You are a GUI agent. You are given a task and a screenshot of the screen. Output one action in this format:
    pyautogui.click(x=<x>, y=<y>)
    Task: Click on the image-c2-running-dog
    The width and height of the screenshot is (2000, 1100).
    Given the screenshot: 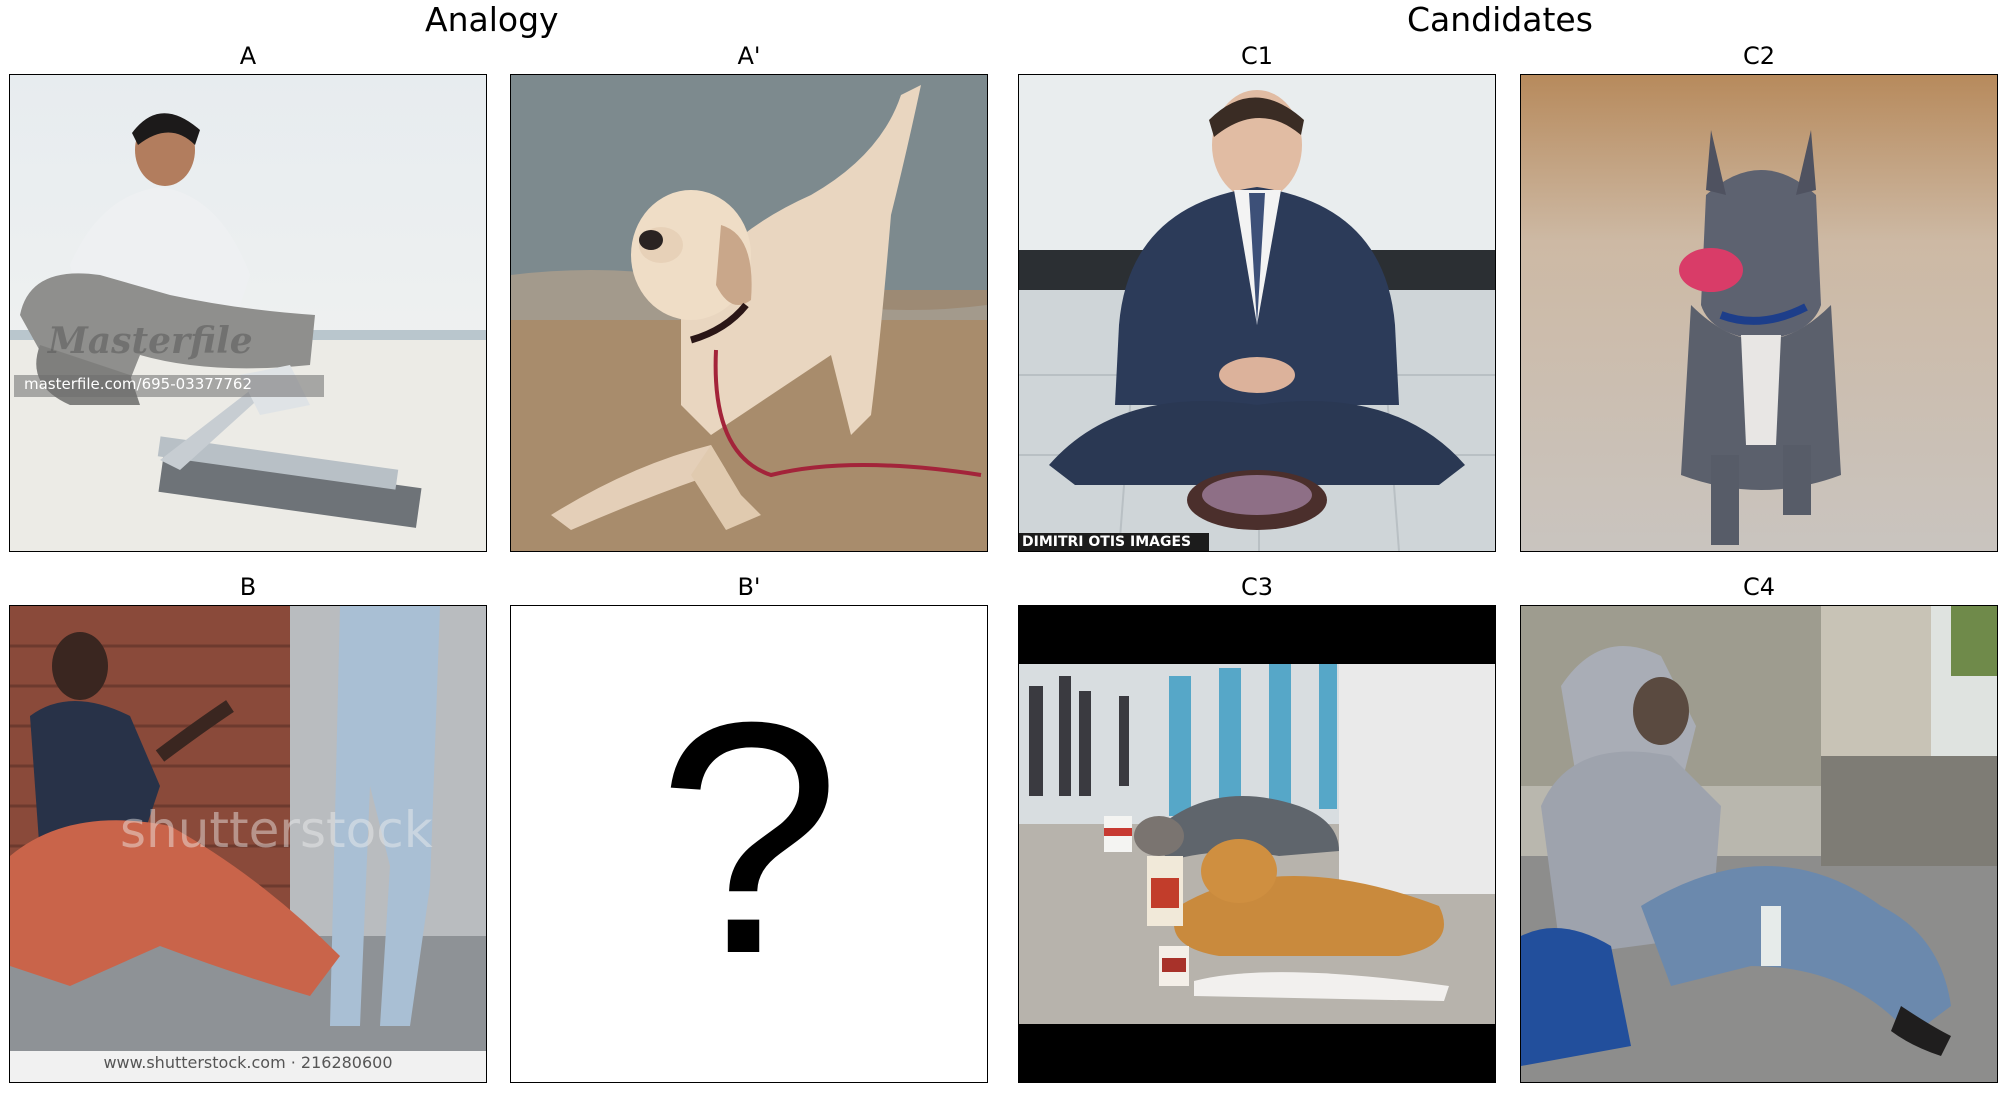 What is the action you would take?
    pyautogui.click(x=1759, y=313)
    